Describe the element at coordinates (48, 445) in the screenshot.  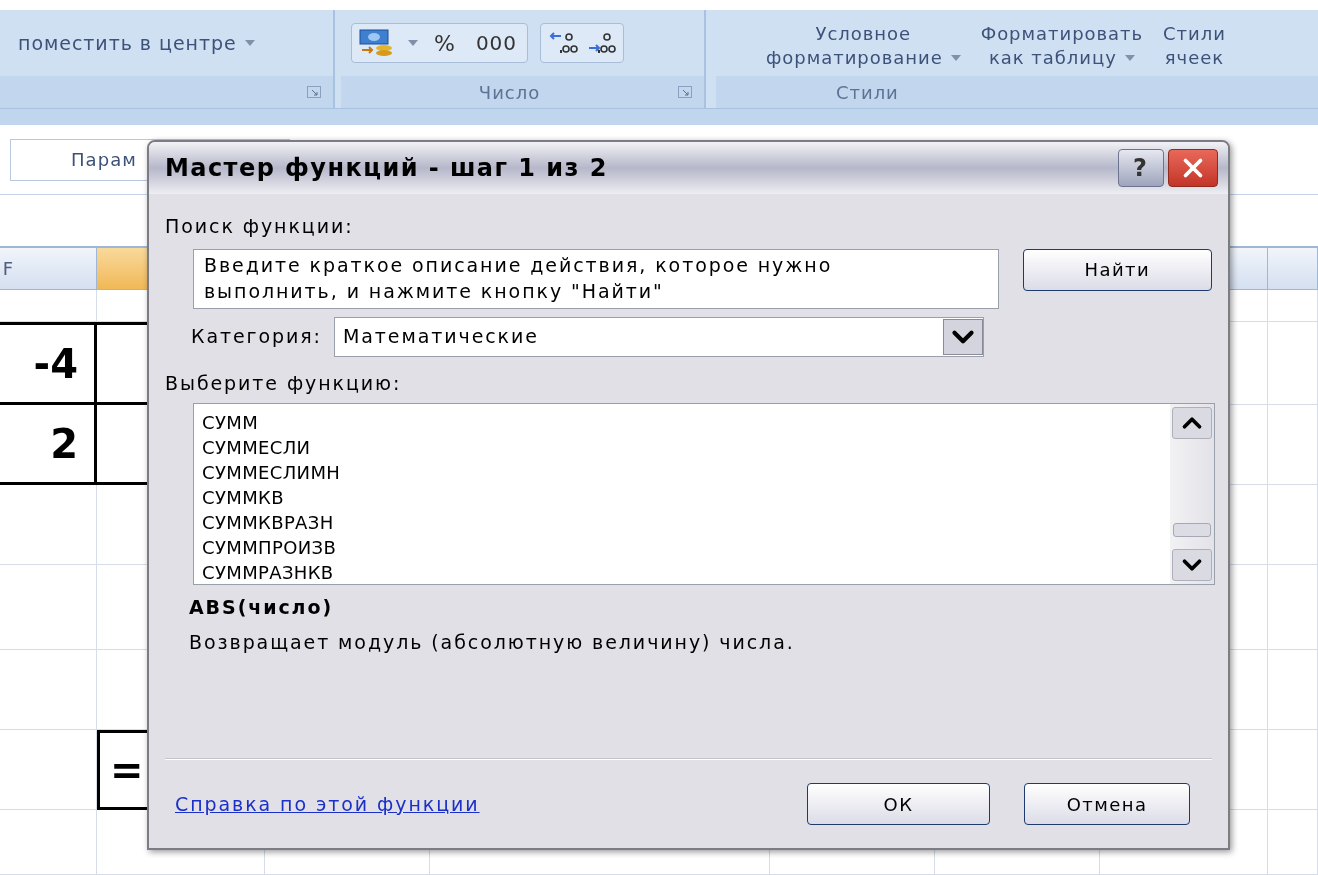
I see `grid-cell: 2` at that location.